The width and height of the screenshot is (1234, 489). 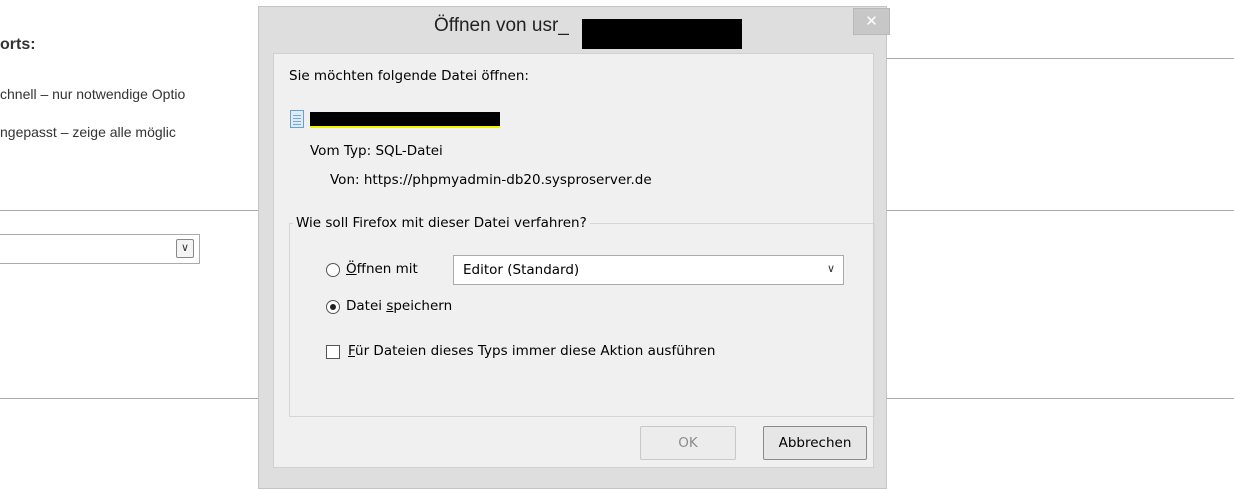 I want to click on close-button: ✕, so click(x=871, y=21).